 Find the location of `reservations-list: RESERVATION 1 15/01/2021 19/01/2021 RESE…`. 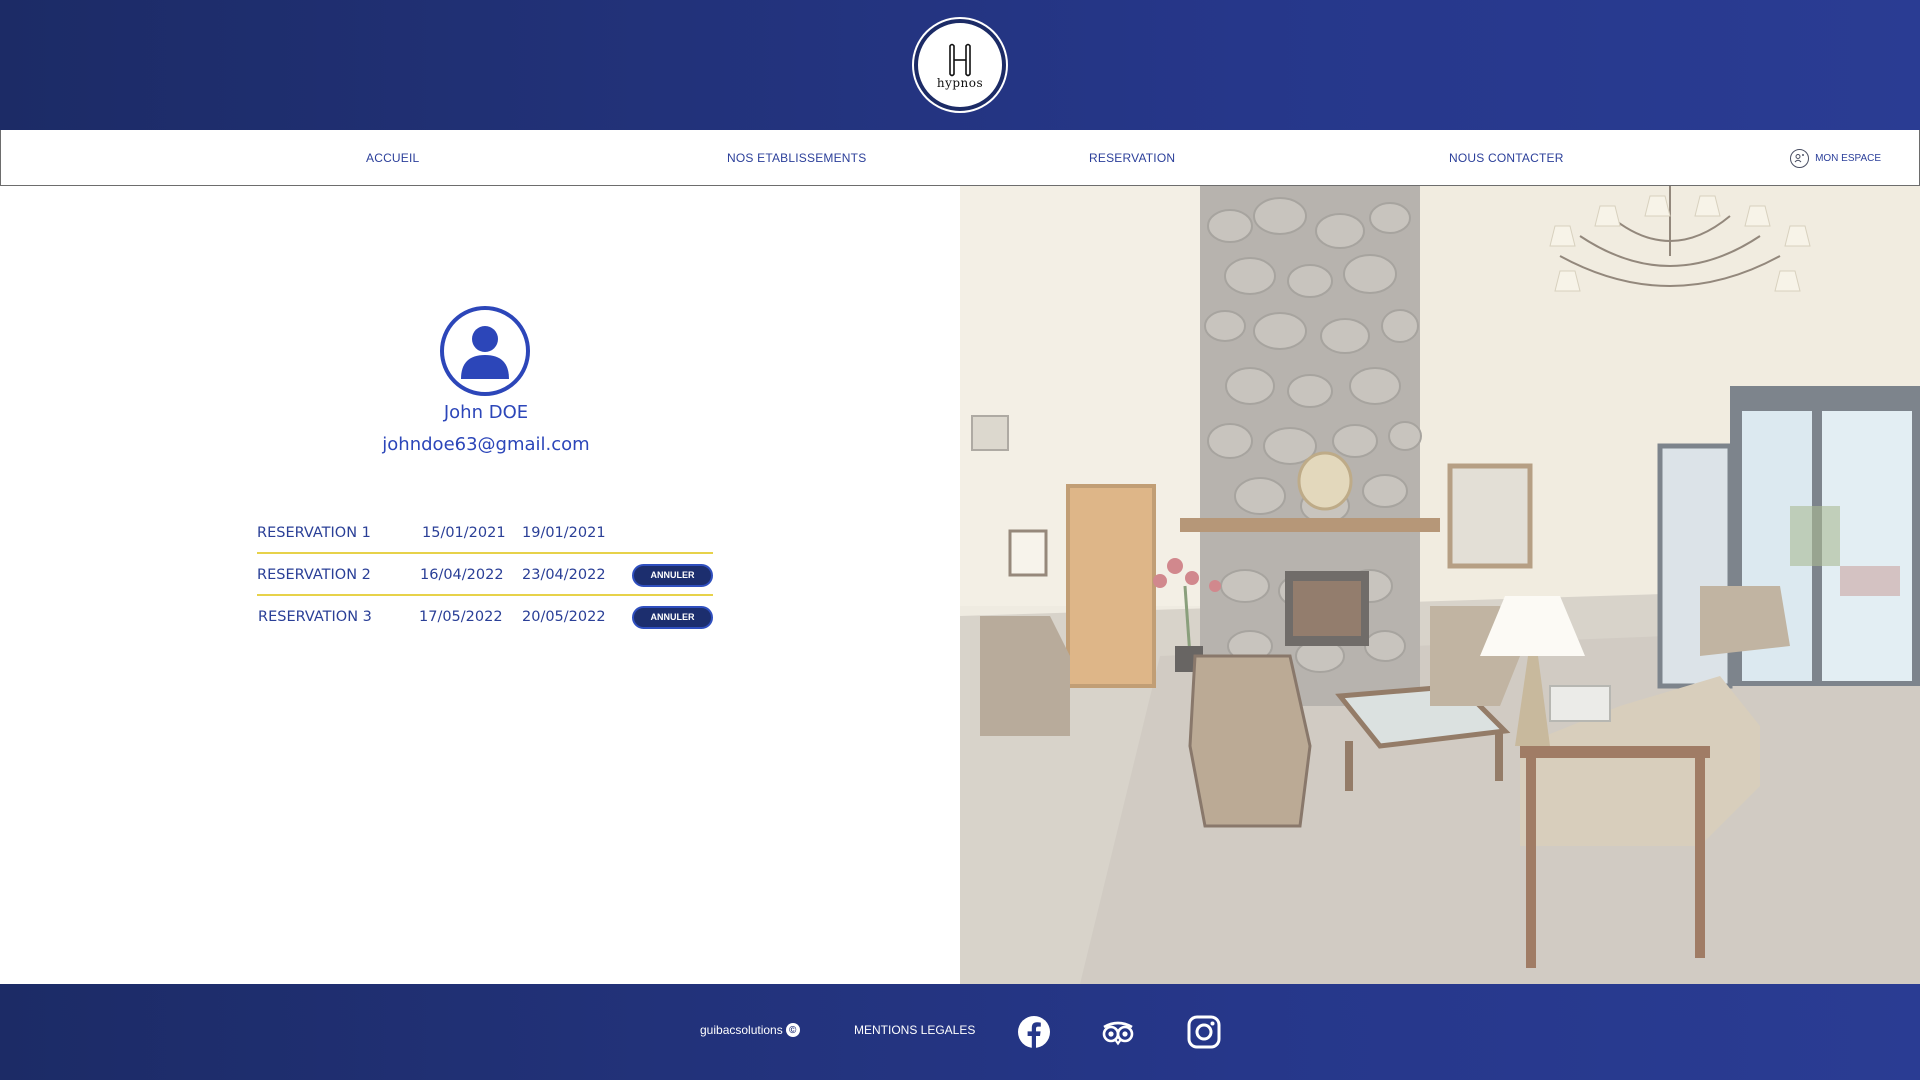

reservations-list: RESERVATION 1 15/01/2021 19/01/2021 RESE… is located at coordinates (485, 575).